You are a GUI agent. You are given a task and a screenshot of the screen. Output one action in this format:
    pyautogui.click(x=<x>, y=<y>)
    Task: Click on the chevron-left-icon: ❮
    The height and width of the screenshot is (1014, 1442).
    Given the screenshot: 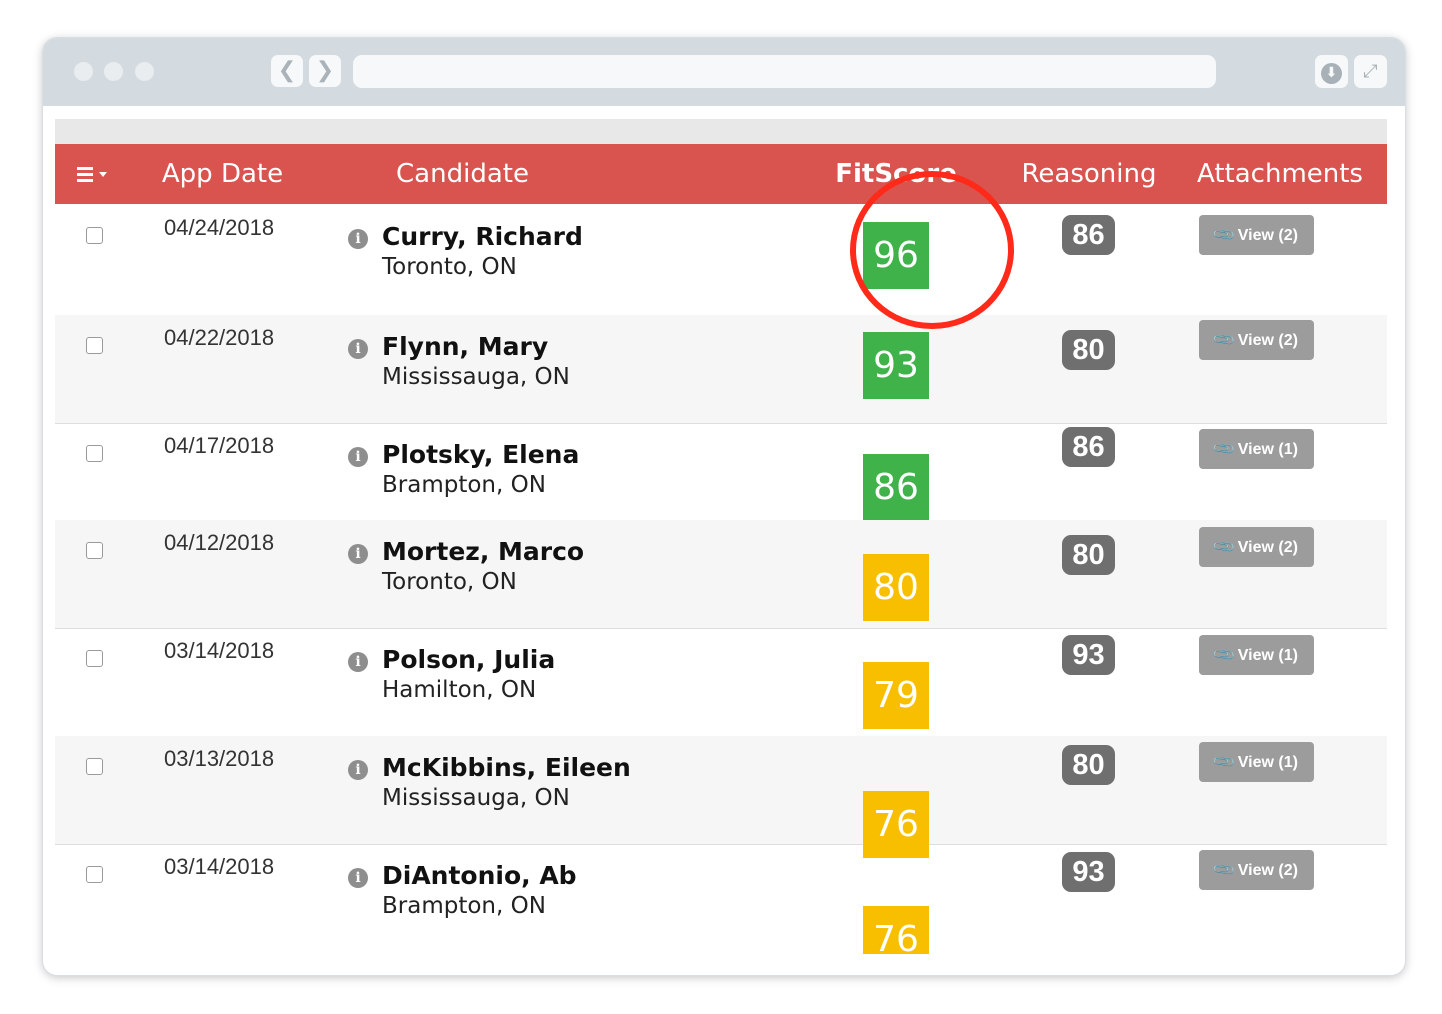 What is the action you would take?
    pyautogui.click(x=287, y=70)
    